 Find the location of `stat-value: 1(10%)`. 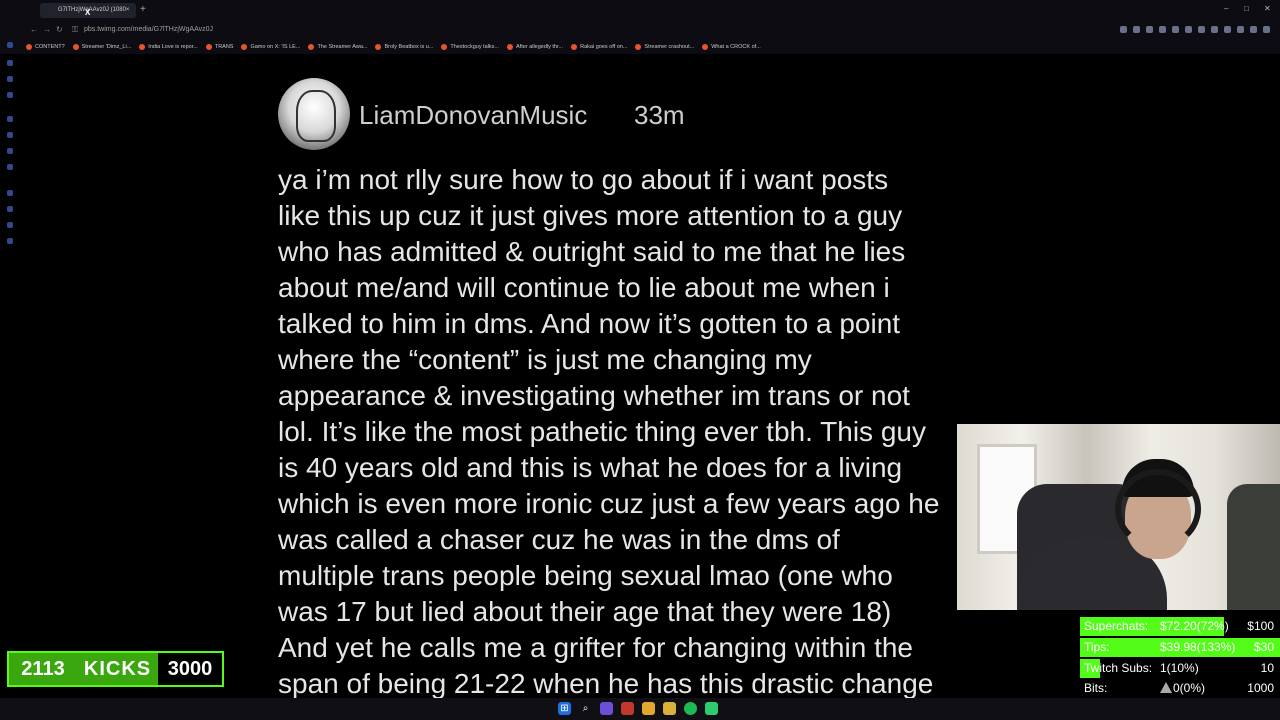

stat-value: 1(10%) is located at coordinates (1179, 668).